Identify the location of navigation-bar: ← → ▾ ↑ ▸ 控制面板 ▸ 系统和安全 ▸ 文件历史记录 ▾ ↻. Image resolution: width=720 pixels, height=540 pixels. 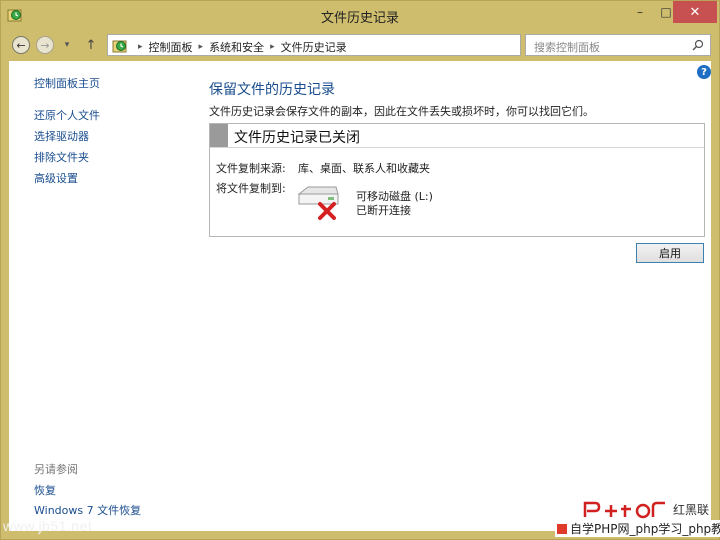
(360, 45).